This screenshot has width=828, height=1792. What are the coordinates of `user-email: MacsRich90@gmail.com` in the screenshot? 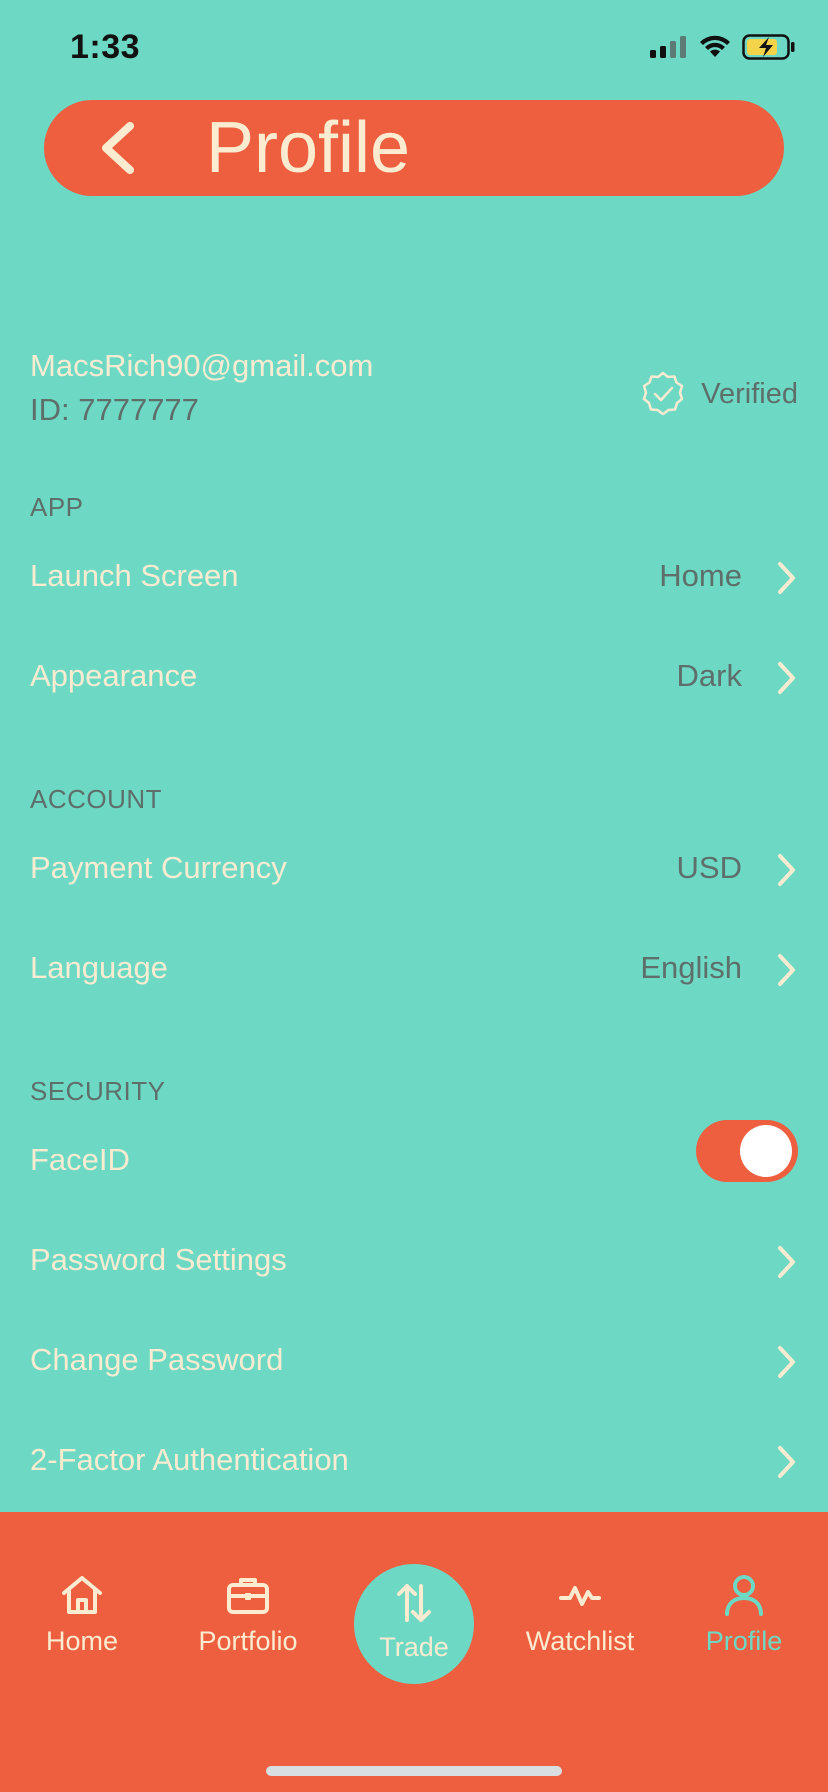 It's located at (202, 365).